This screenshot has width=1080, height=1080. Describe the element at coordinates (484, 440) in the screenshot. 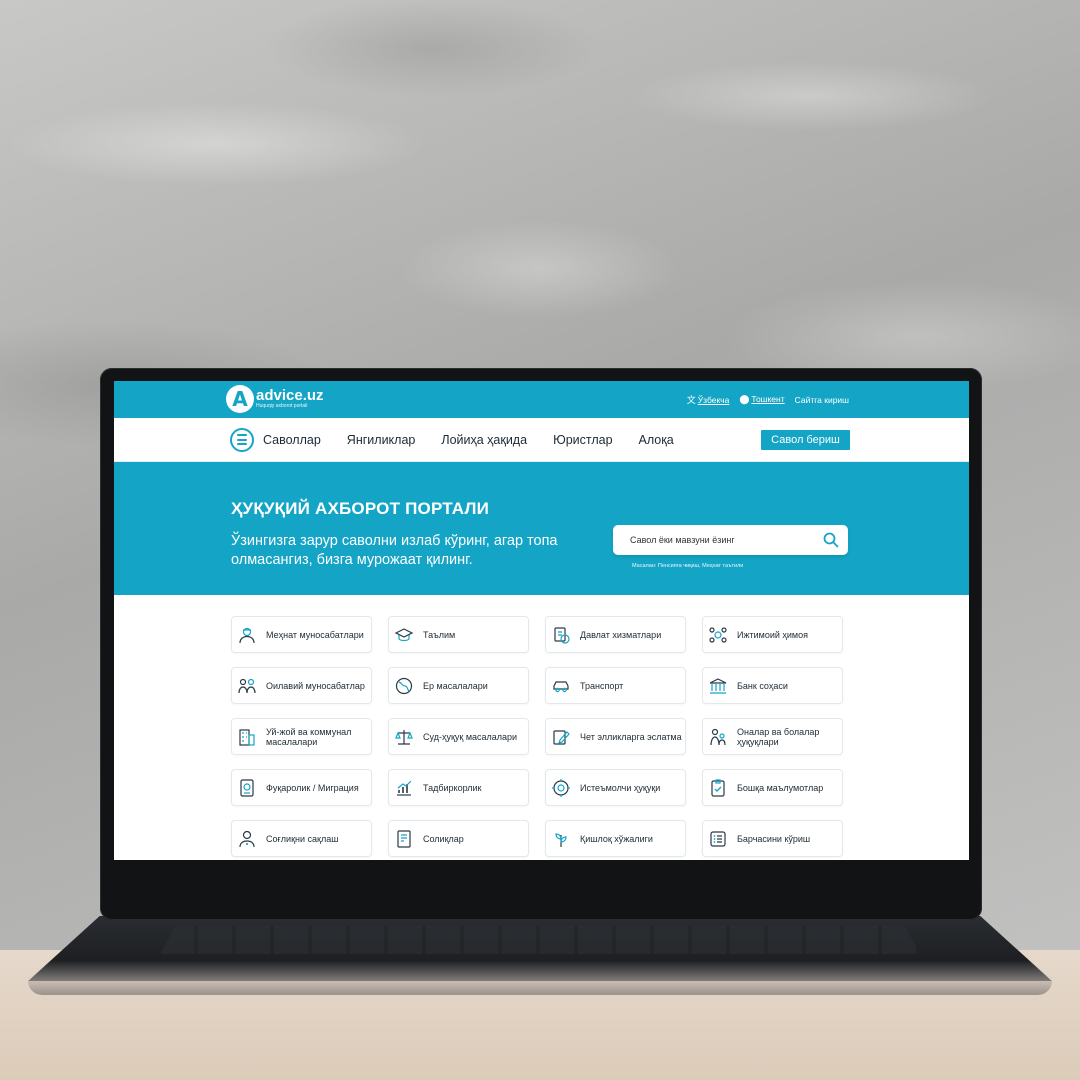

I see `nav-item-about: Лойиҳа ҳақида` at that location.